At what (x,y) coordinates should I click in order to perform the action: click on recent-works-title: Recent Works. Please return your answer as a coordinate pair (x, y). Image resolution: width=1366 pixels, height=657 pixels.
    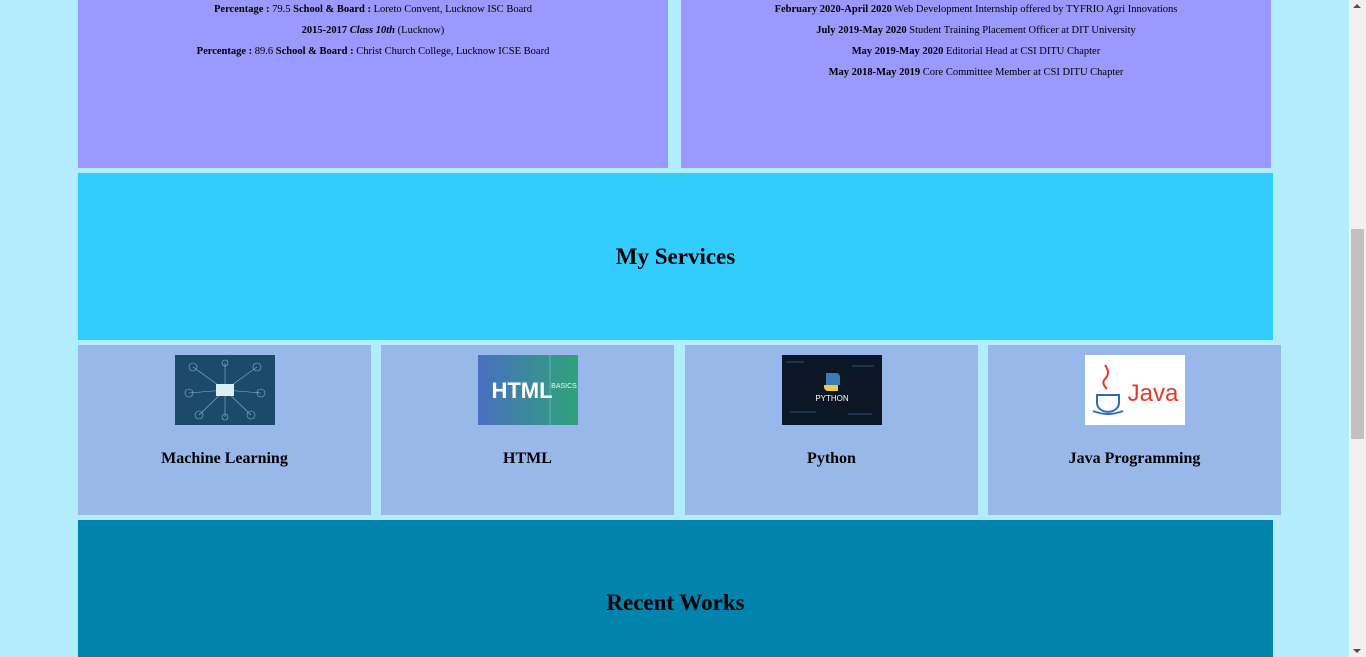
    Looking at the image, I should click on (675, 602).